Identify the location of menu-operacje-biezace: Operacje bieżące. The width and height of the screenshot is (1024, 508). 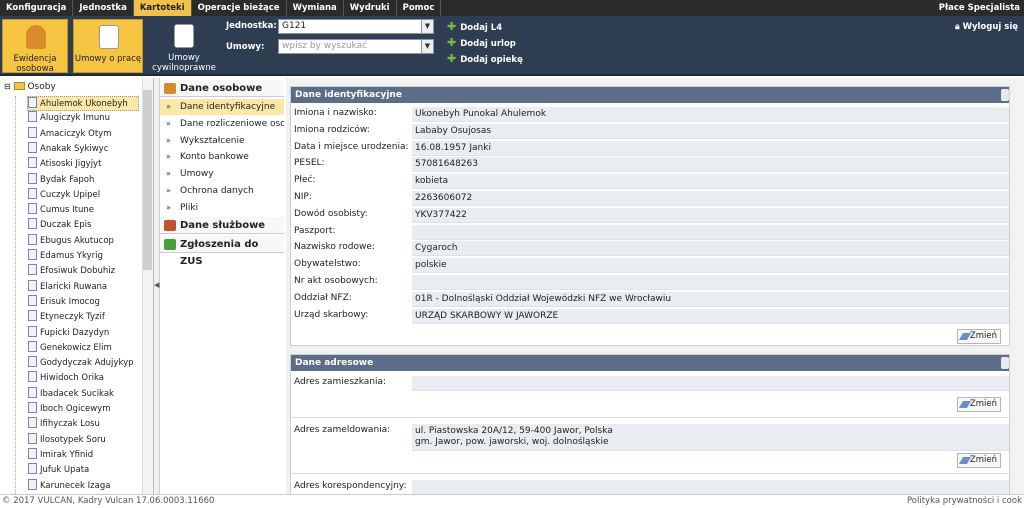
(239, 8).